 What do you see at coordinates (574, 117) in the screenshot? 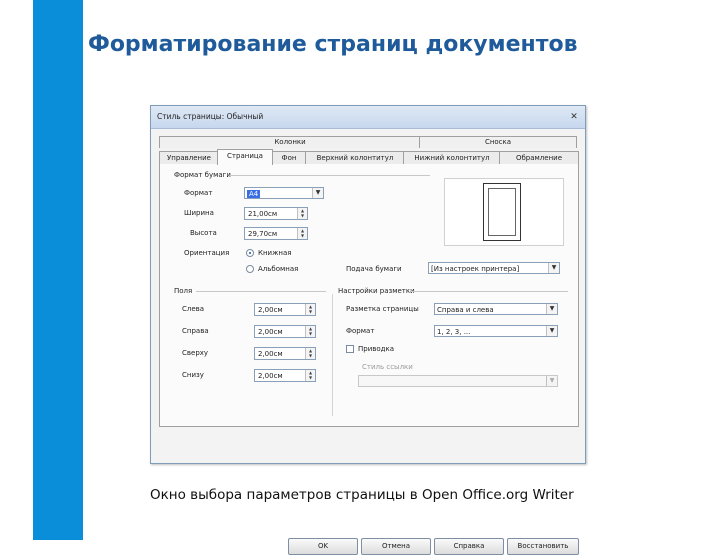
I see `close-icon: ✕` at bounding box center [574, 117].